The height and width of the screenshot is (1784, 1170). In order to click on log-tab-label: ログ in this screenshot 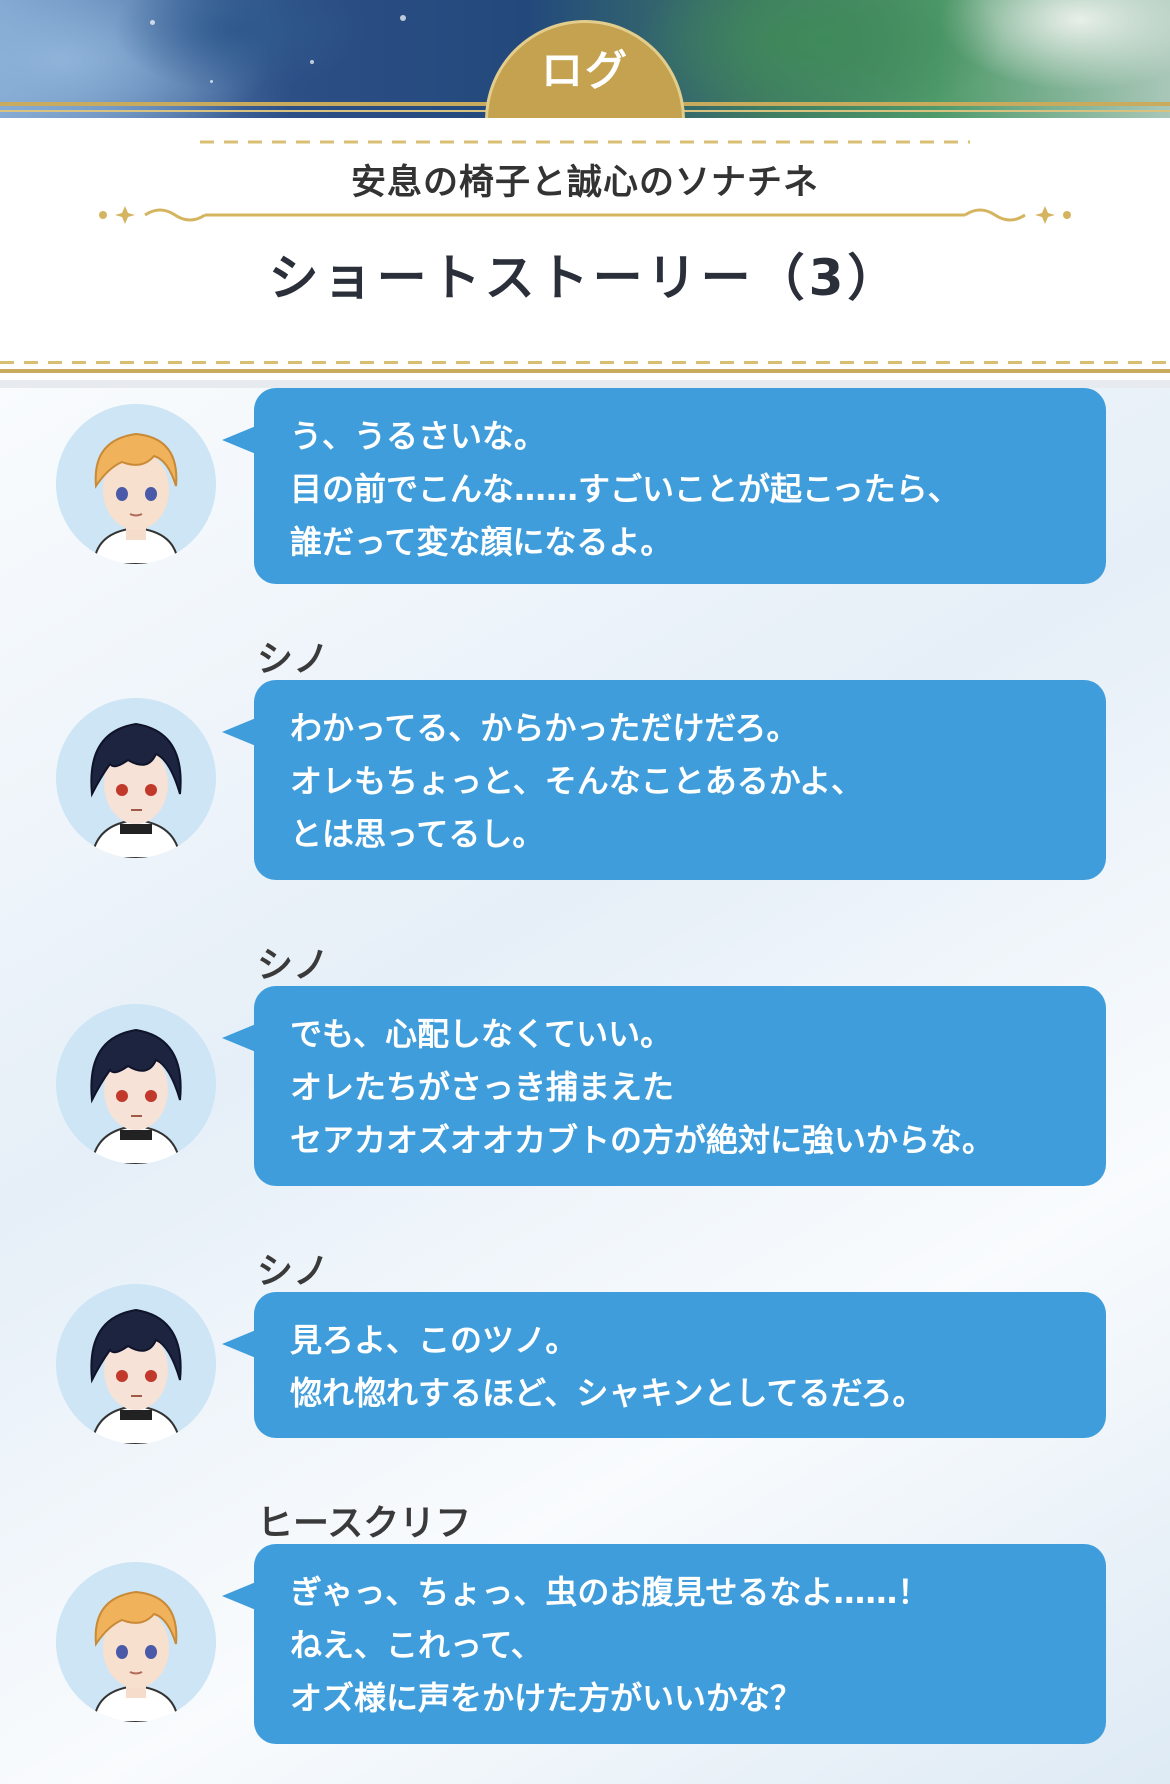, I will do `click(584, 70)`.